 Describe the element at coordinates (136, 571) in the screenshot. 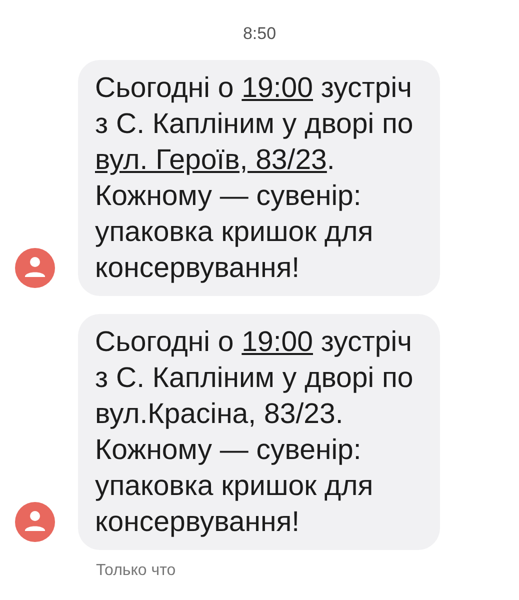

I see `delivery-status: Только что` at that location.